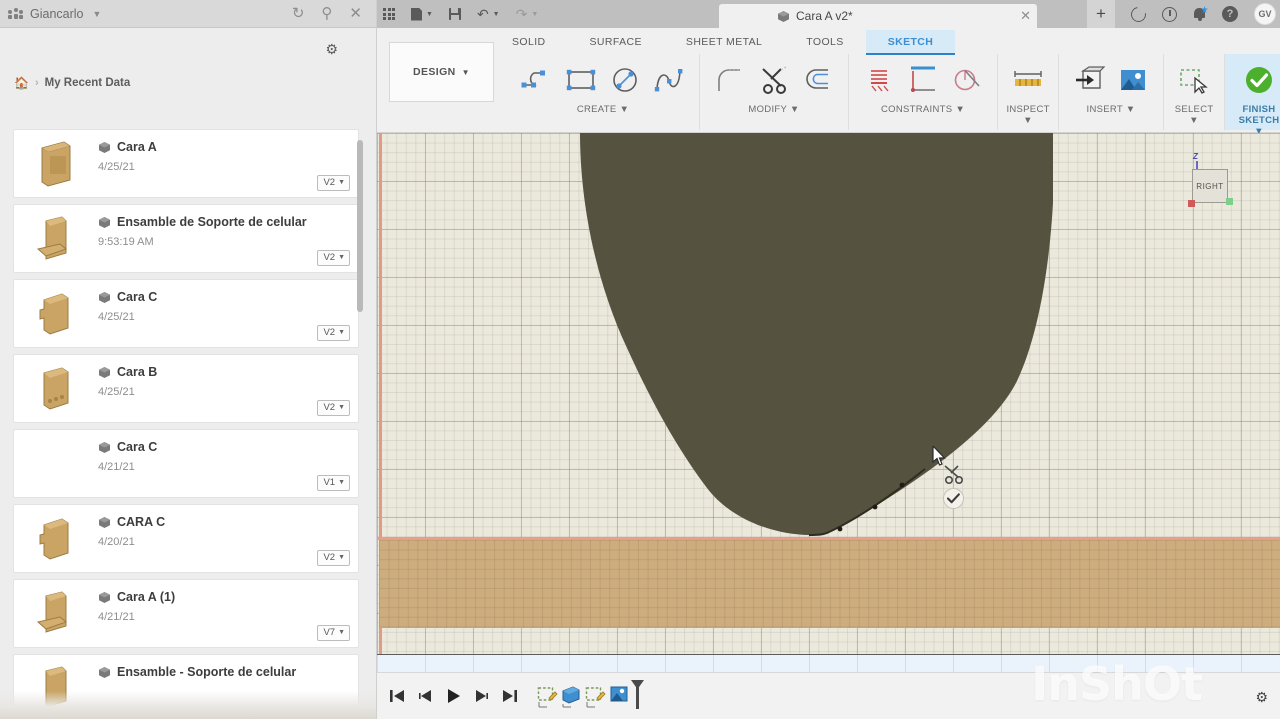 The image size is (1280, 719). What do you see at coordinates (389, 14) in the screenshot?
I see `grid-icon` at bounding box center [389, 14].